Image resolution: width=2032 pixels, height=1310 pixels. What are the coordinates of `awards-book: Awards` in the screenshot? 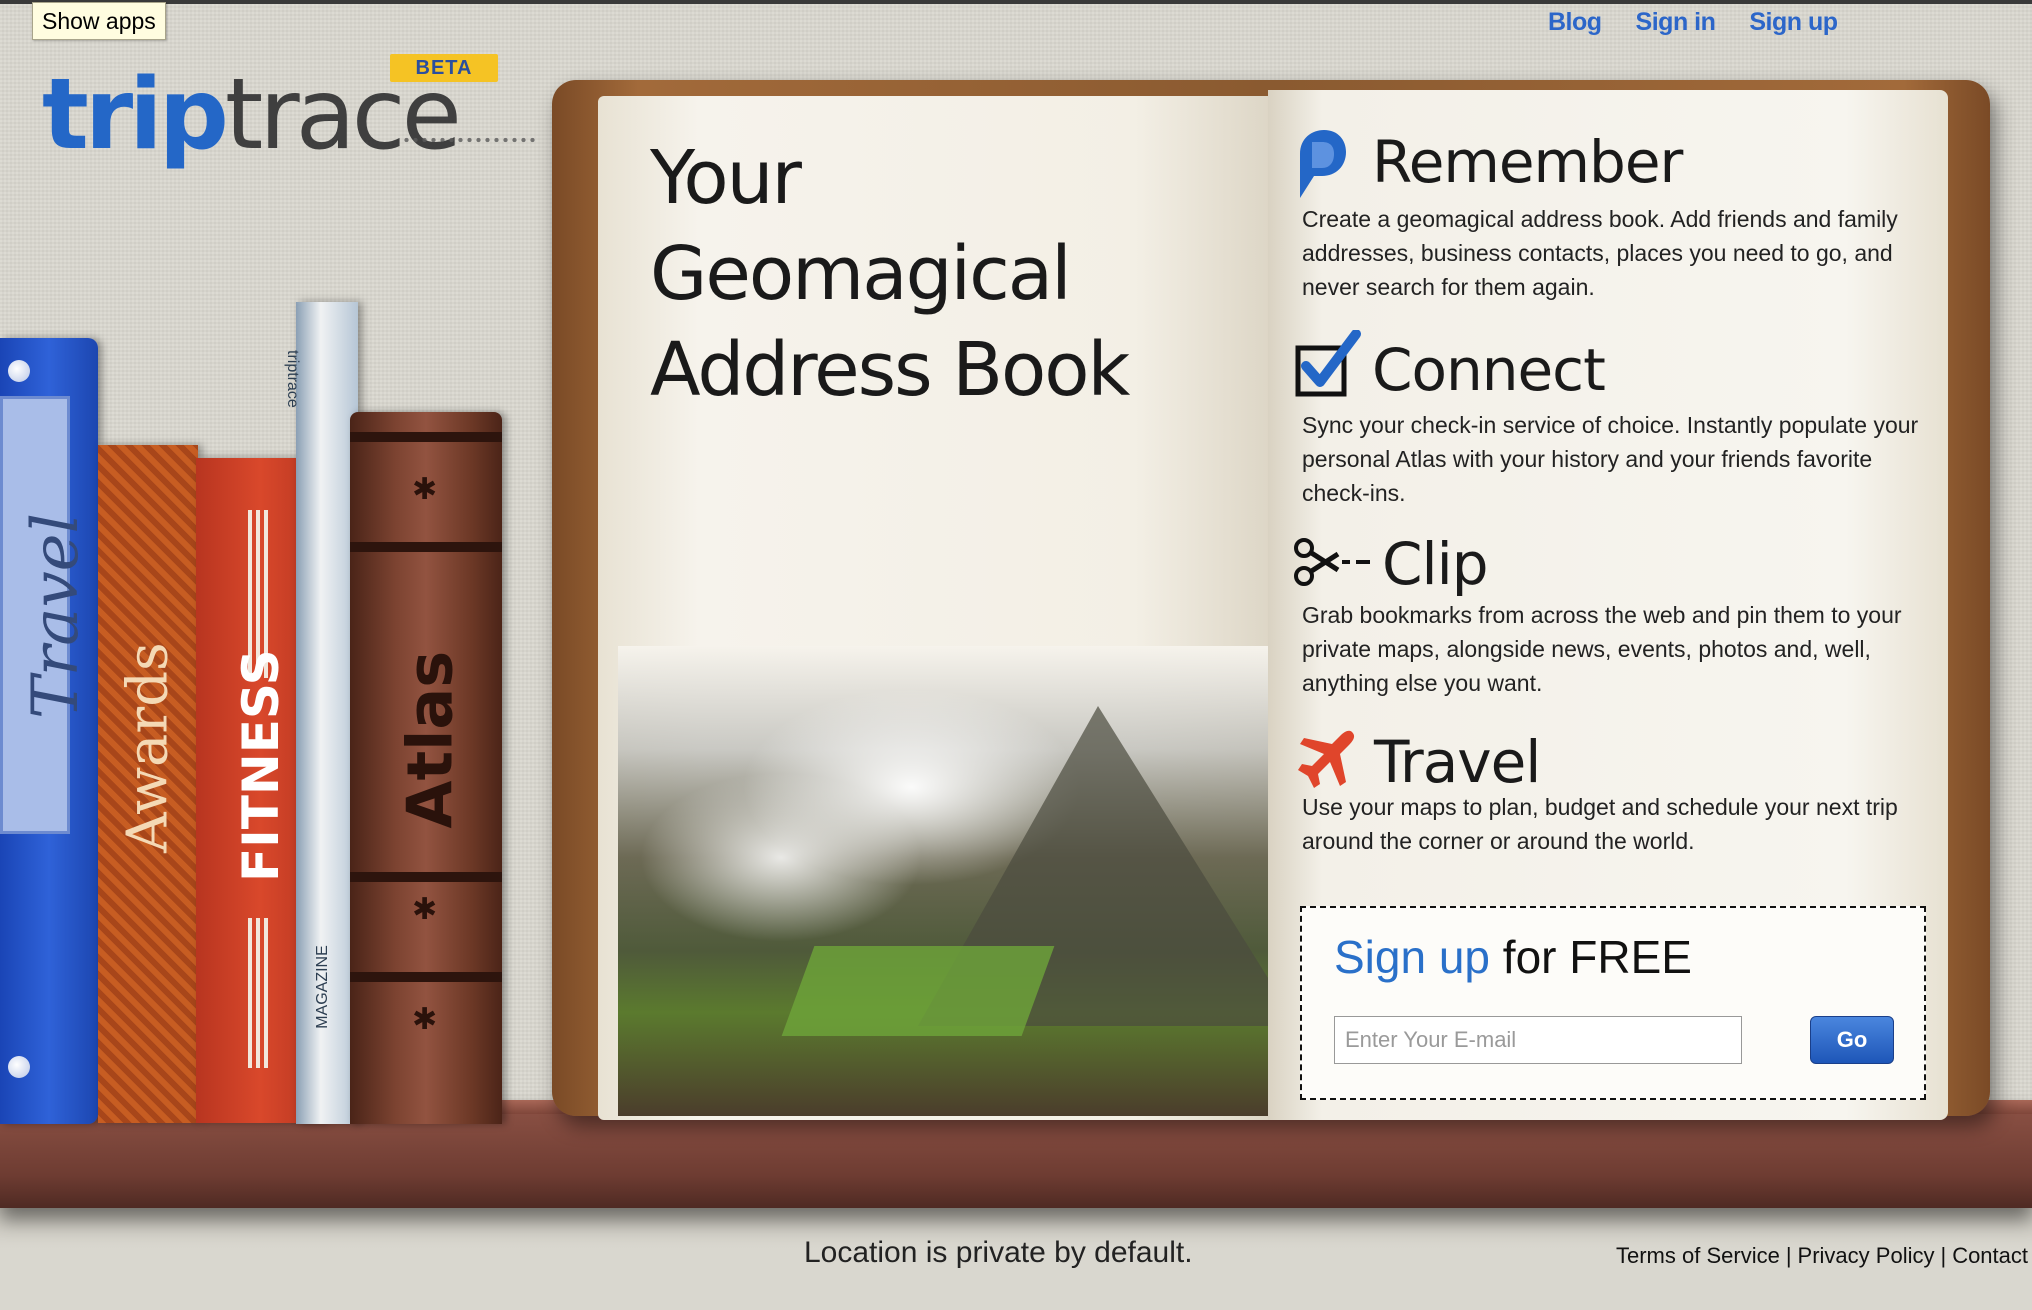 It's located at (148, 784).